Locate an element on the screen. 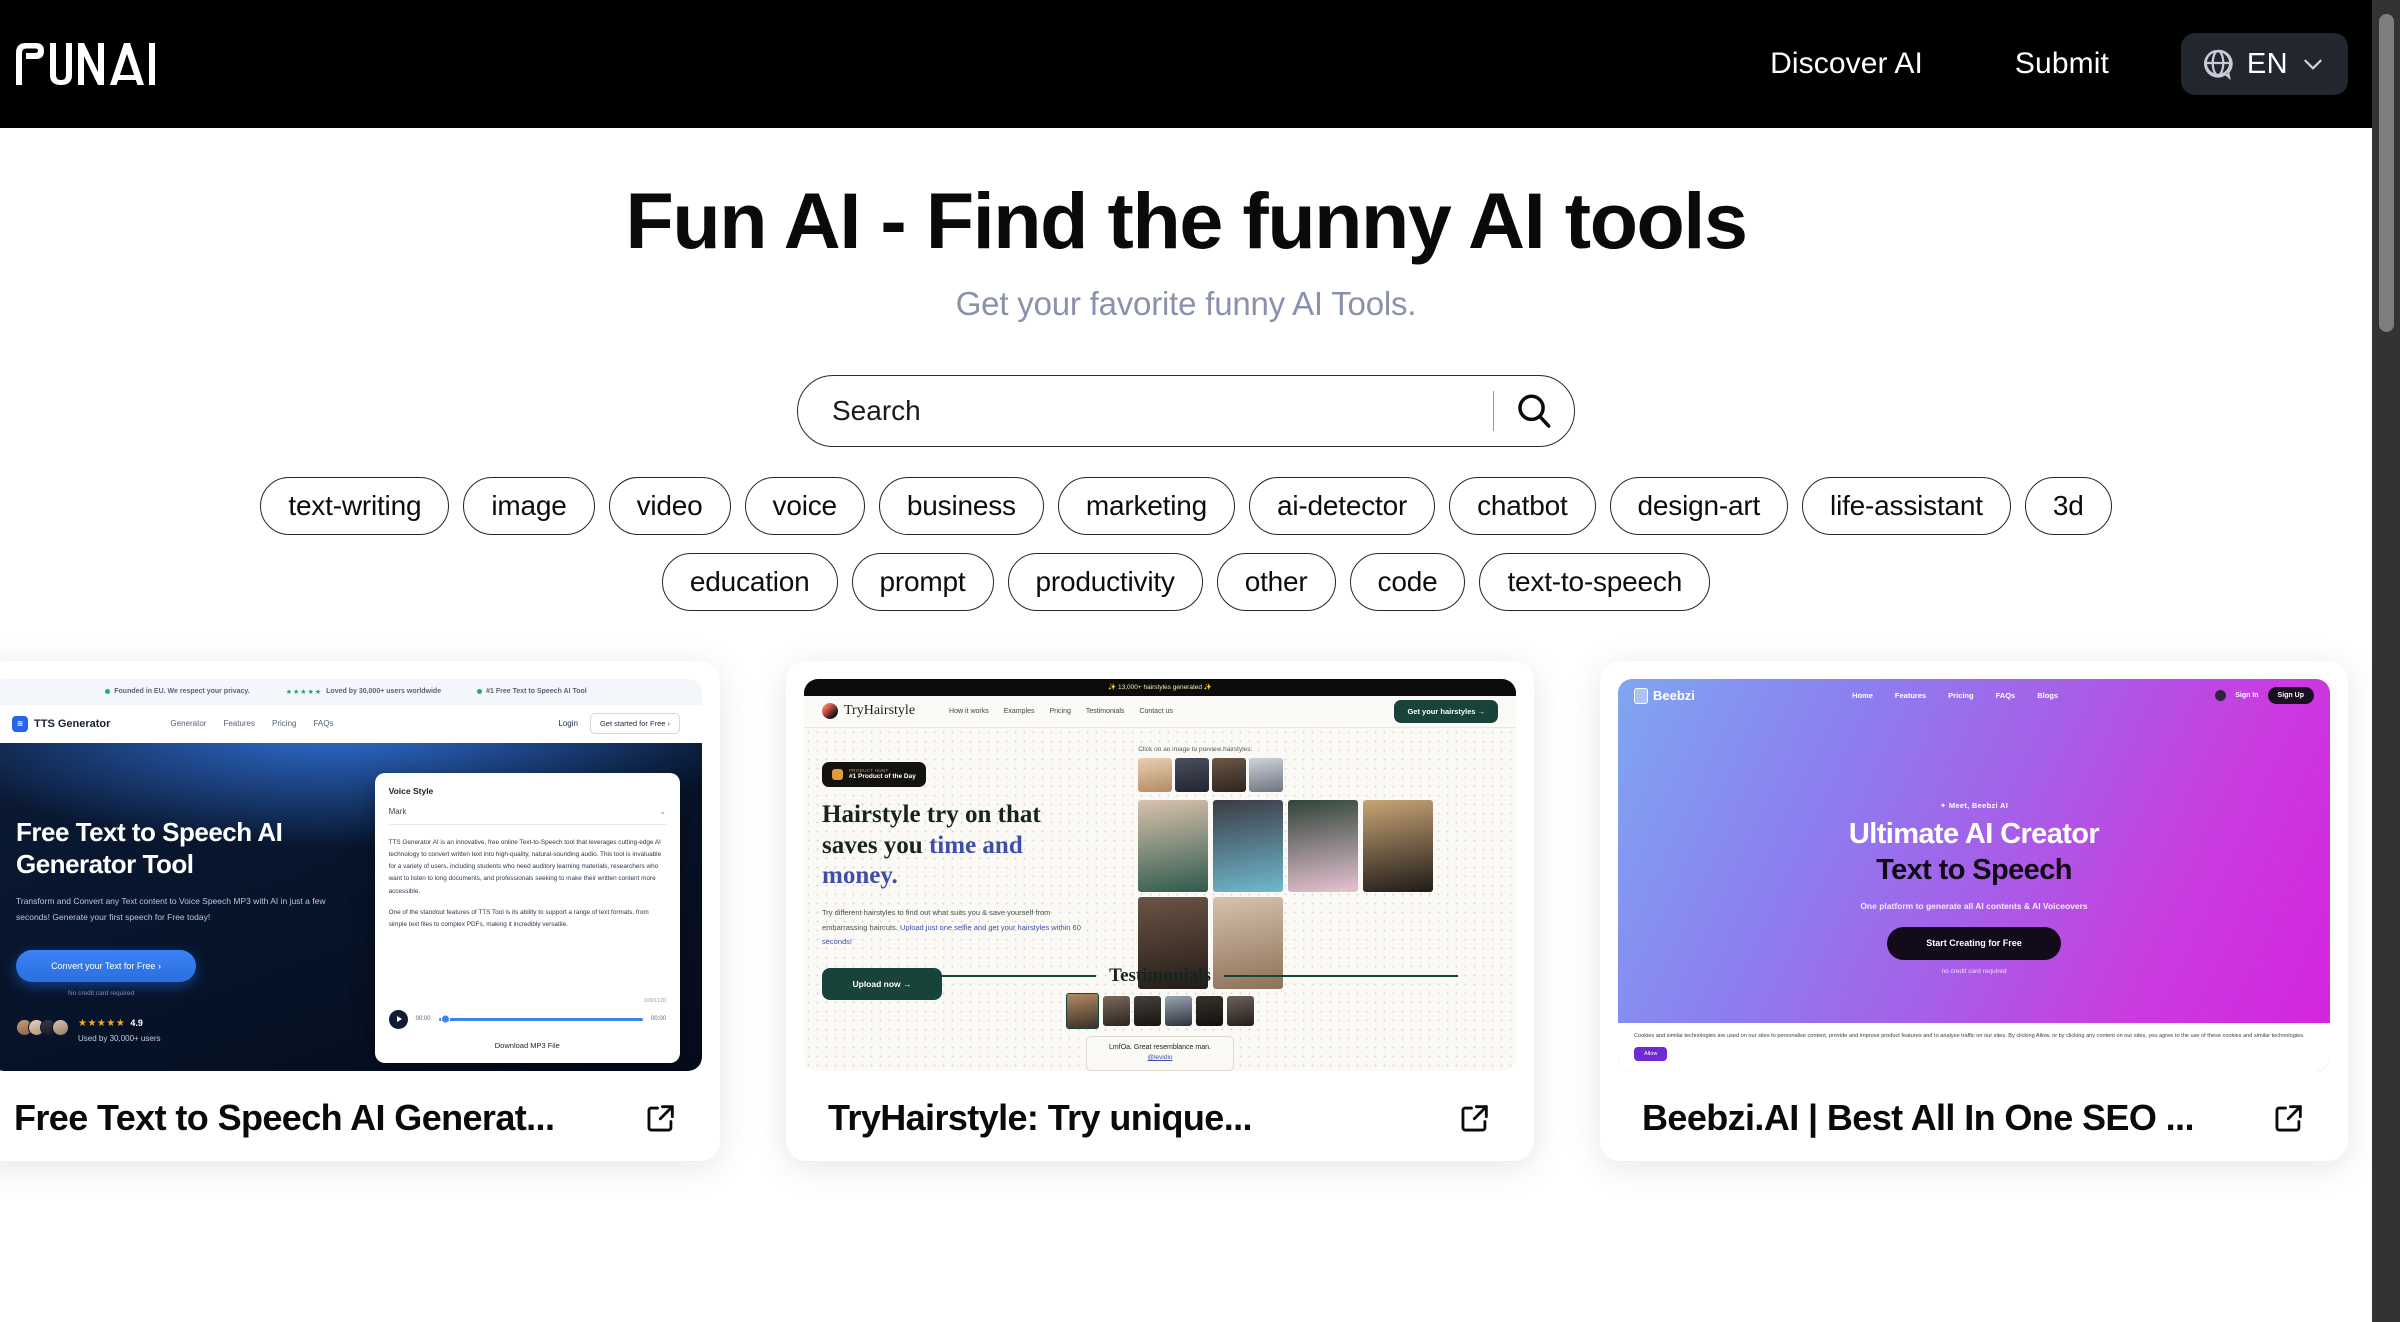 This screenshot has height=1322, width=2400. tag-other: other is located at coordinates (1276, 581).